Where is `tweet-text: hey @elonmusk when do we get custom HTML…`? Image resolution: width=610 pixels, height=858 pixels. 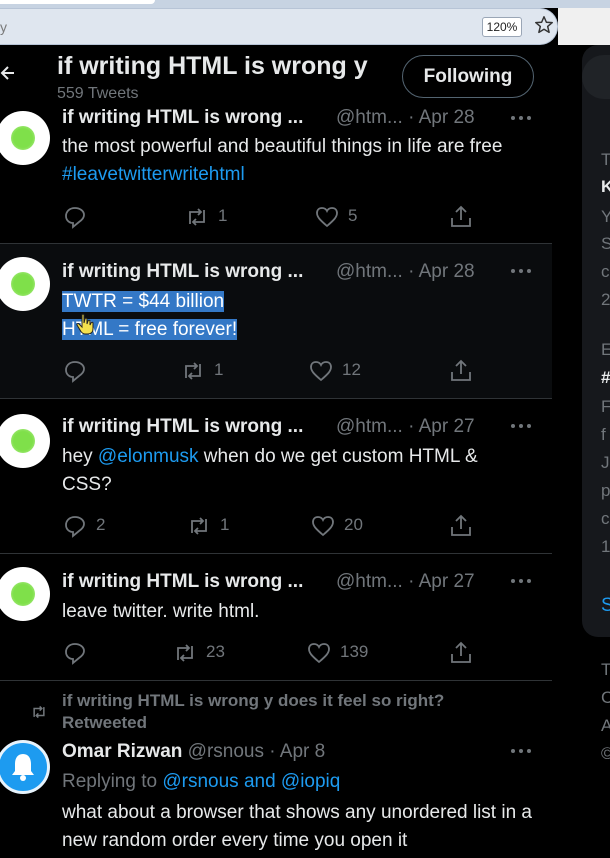
tweet-text: hey @elonmusk when do we get custom HTML… is located at coordinates (297, 471).